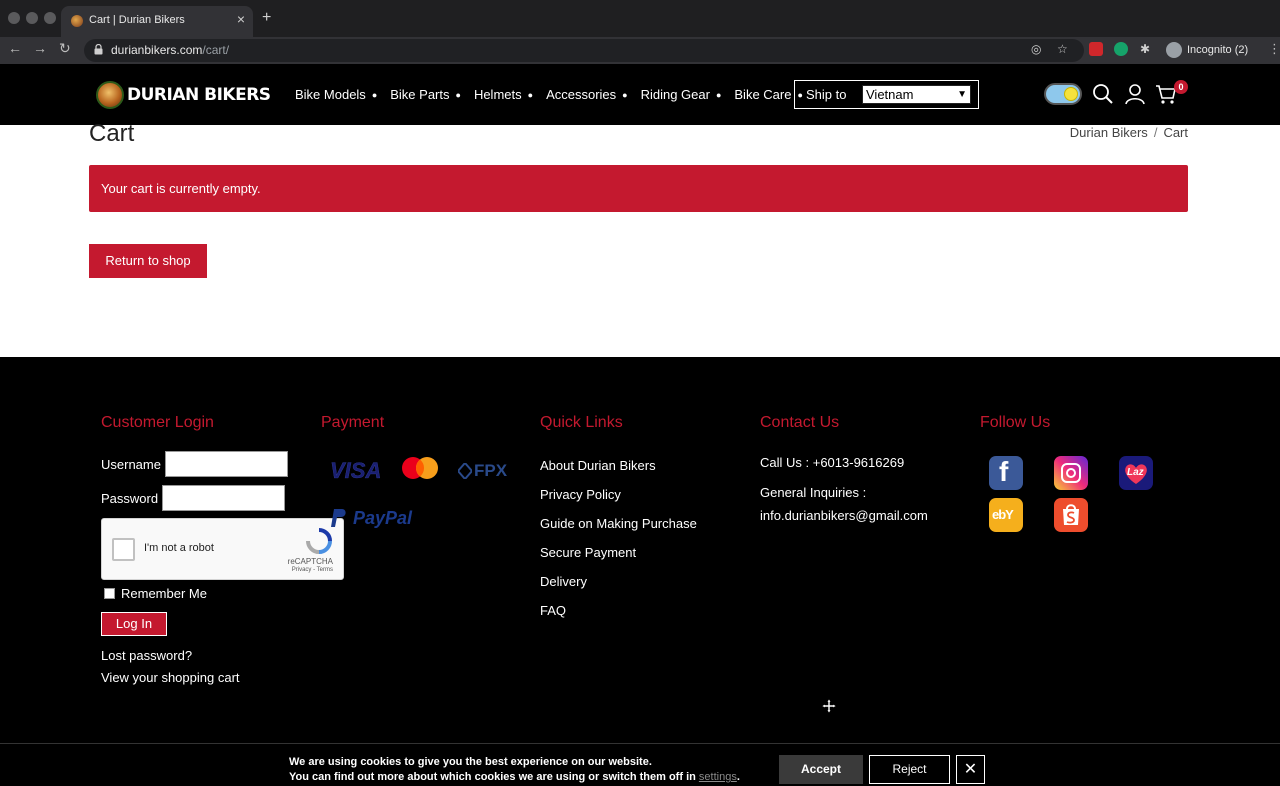 The height and width of the screenshot is (786, 1280). What do you see at coordinates (587, 94) in the screenshot?
I see `menu-item-accessories: Accessories ●` at bounding box center [587, 94].